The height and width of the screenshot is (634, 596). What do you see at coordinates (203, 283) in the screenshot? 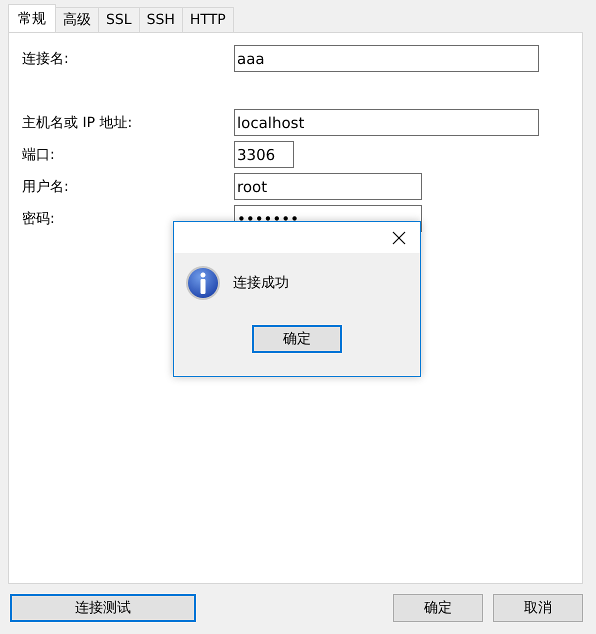
I see `info-icon` at bounding box center [203, 283].